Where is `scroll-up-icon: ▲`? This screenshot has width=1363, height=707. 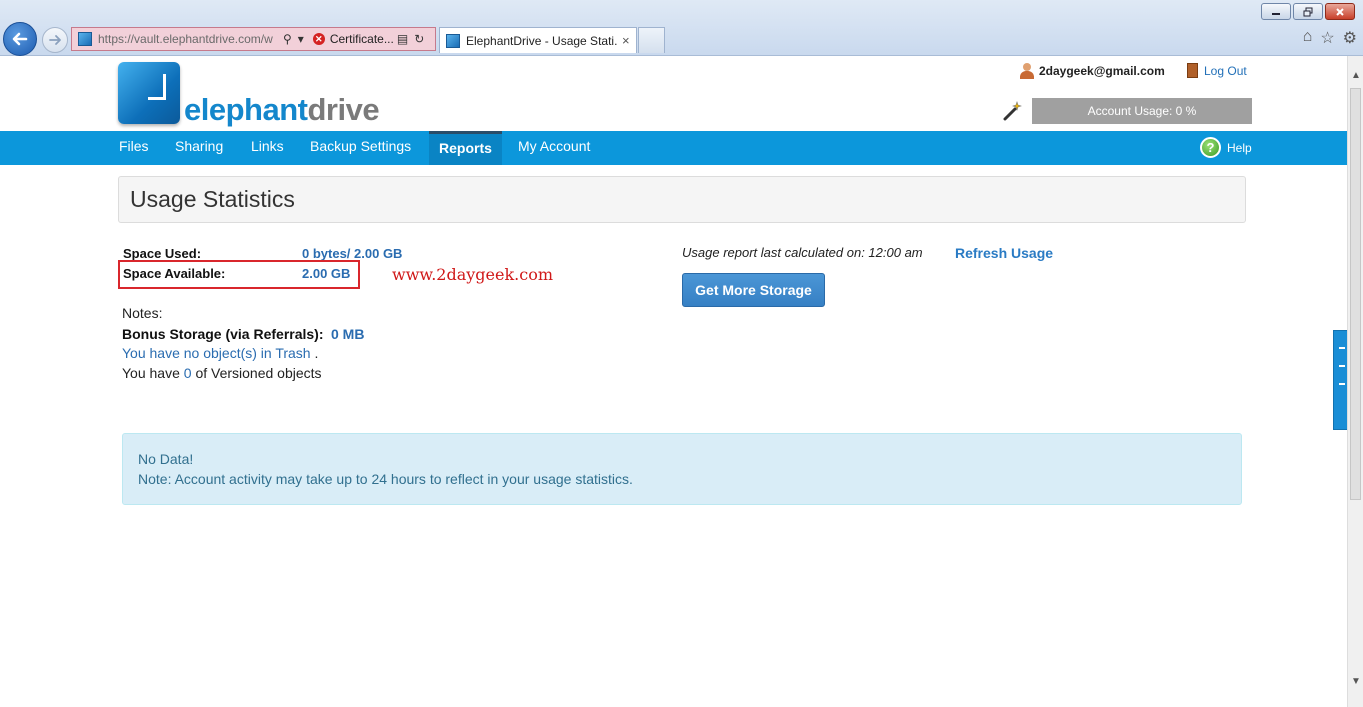
scroll-up-icon: ▲ is located at coordinates (1356, 75).